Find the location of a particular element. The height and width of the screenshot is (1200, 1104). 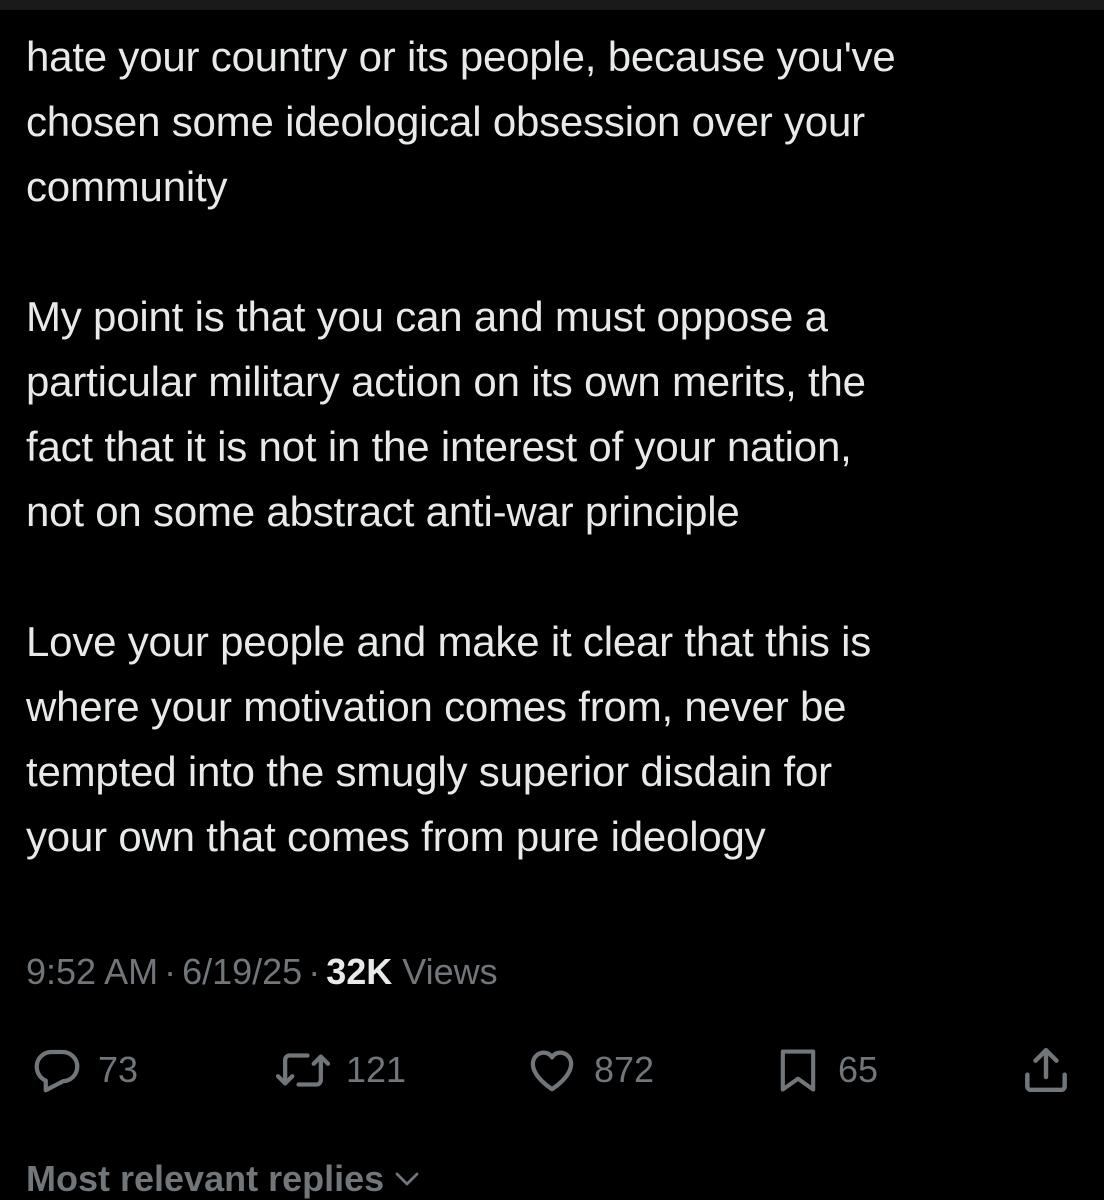

tweet-date: 6/19/25 is located at coordinates (242, 971).